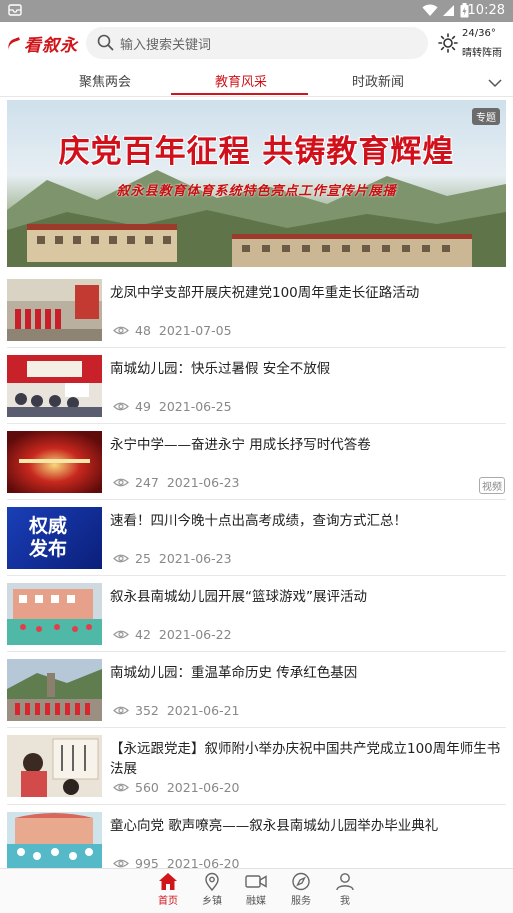 This screenshot has height=913, width=513. I want to click on sun-icon, so click(448, 45).